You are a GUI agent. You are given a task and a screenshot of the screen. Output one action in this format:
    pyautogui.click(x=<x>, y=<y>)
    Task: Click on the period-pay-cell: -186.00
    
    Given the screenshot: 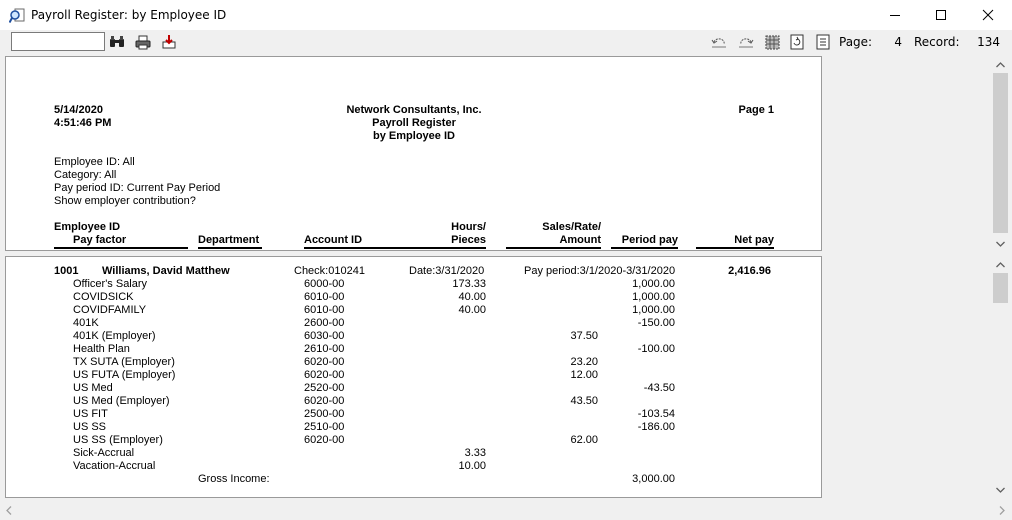 What is the action you would take?
    pyautogui.click(x=656, y=427)
    